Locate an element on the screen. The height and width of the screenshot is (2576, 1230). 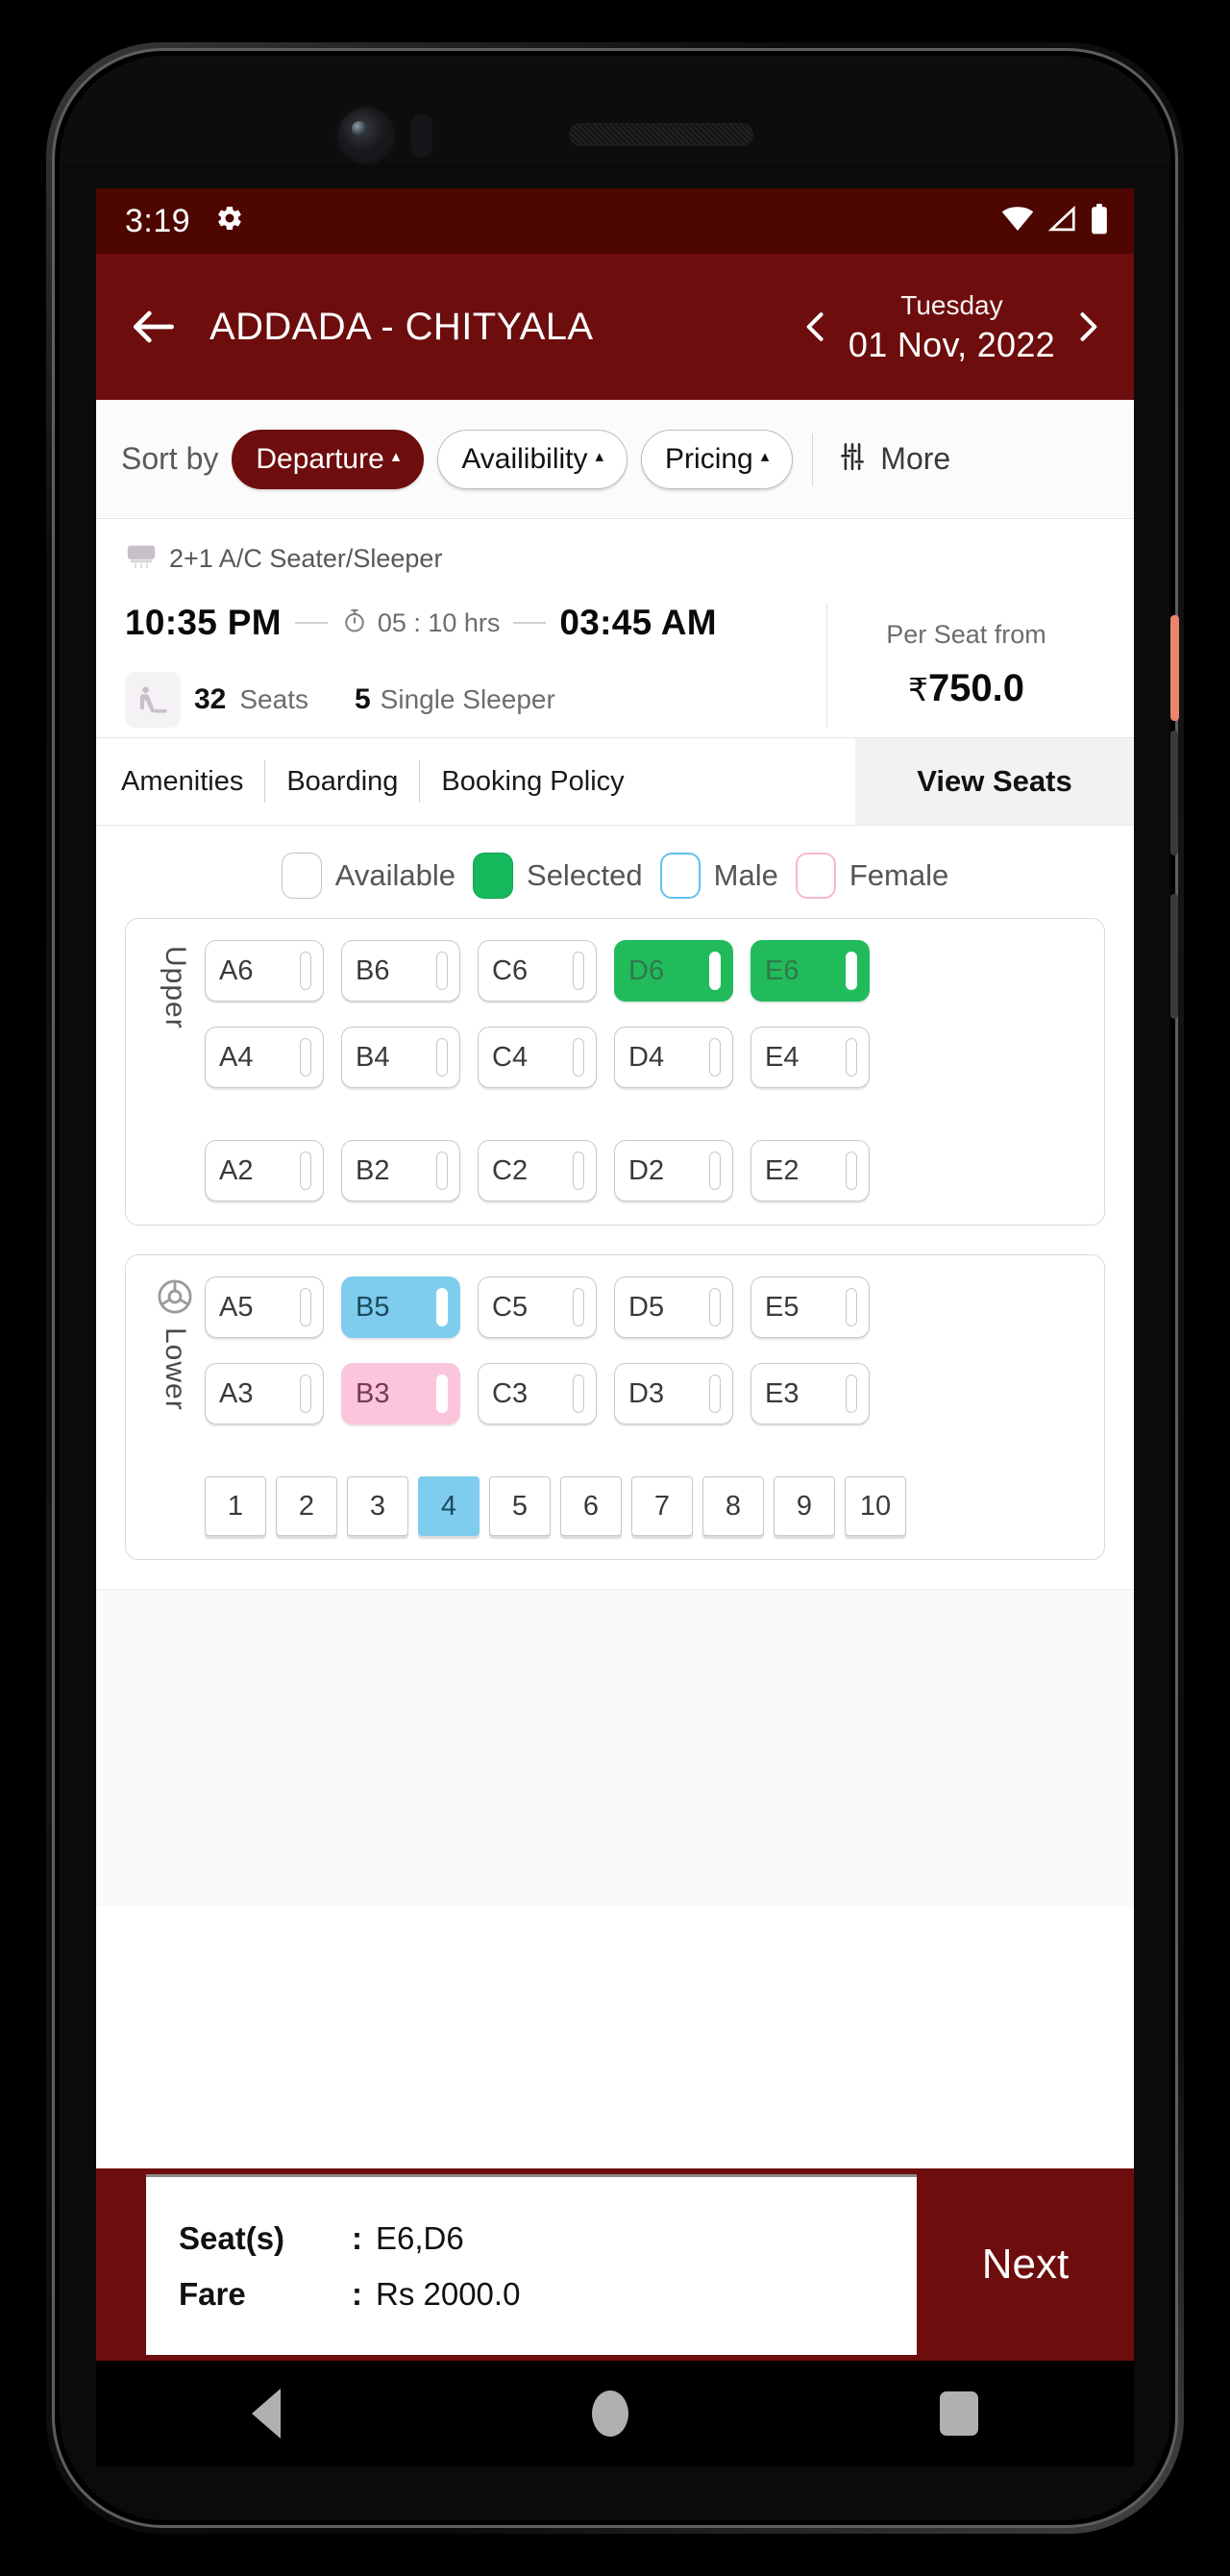
tab-view-seats: View Seats is located at coordinates (995, 782).